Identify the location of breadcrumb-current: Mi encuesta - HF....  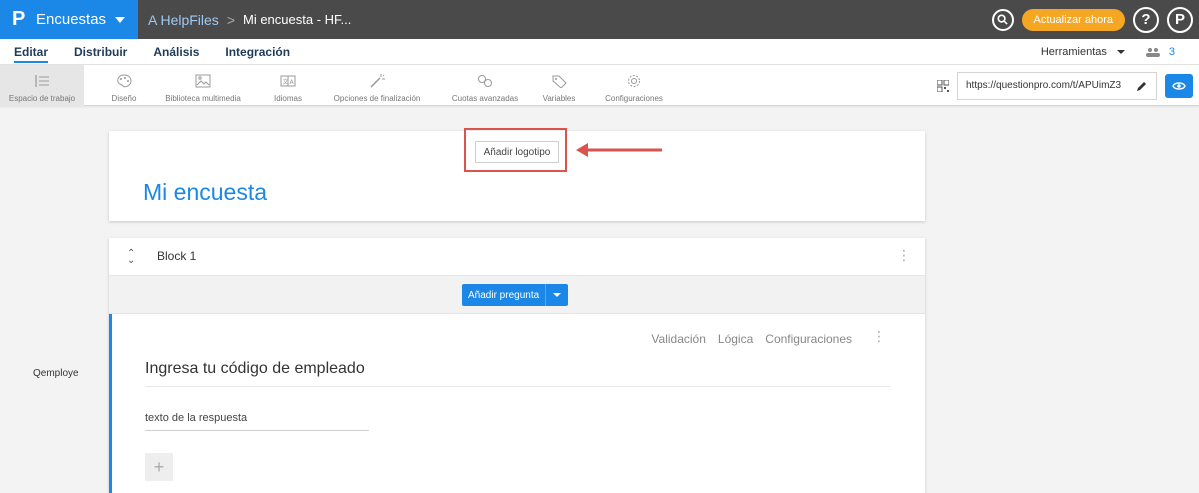
(297, 19).